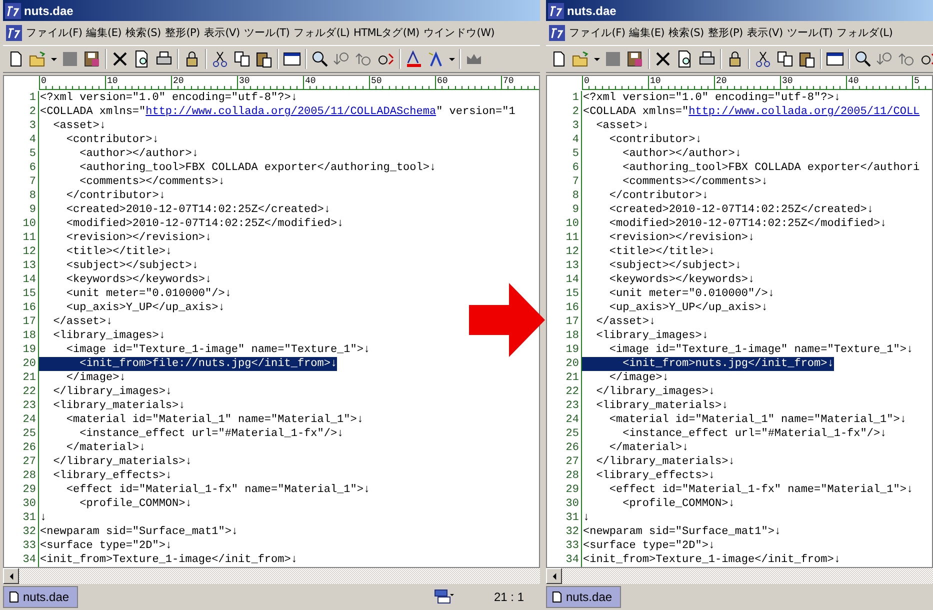 The image size is (933, 610). What do you see at coordinates (109, 336) in the screenshot?
I see `code-line: <library_images>↓` at bounding box center [109, 336].